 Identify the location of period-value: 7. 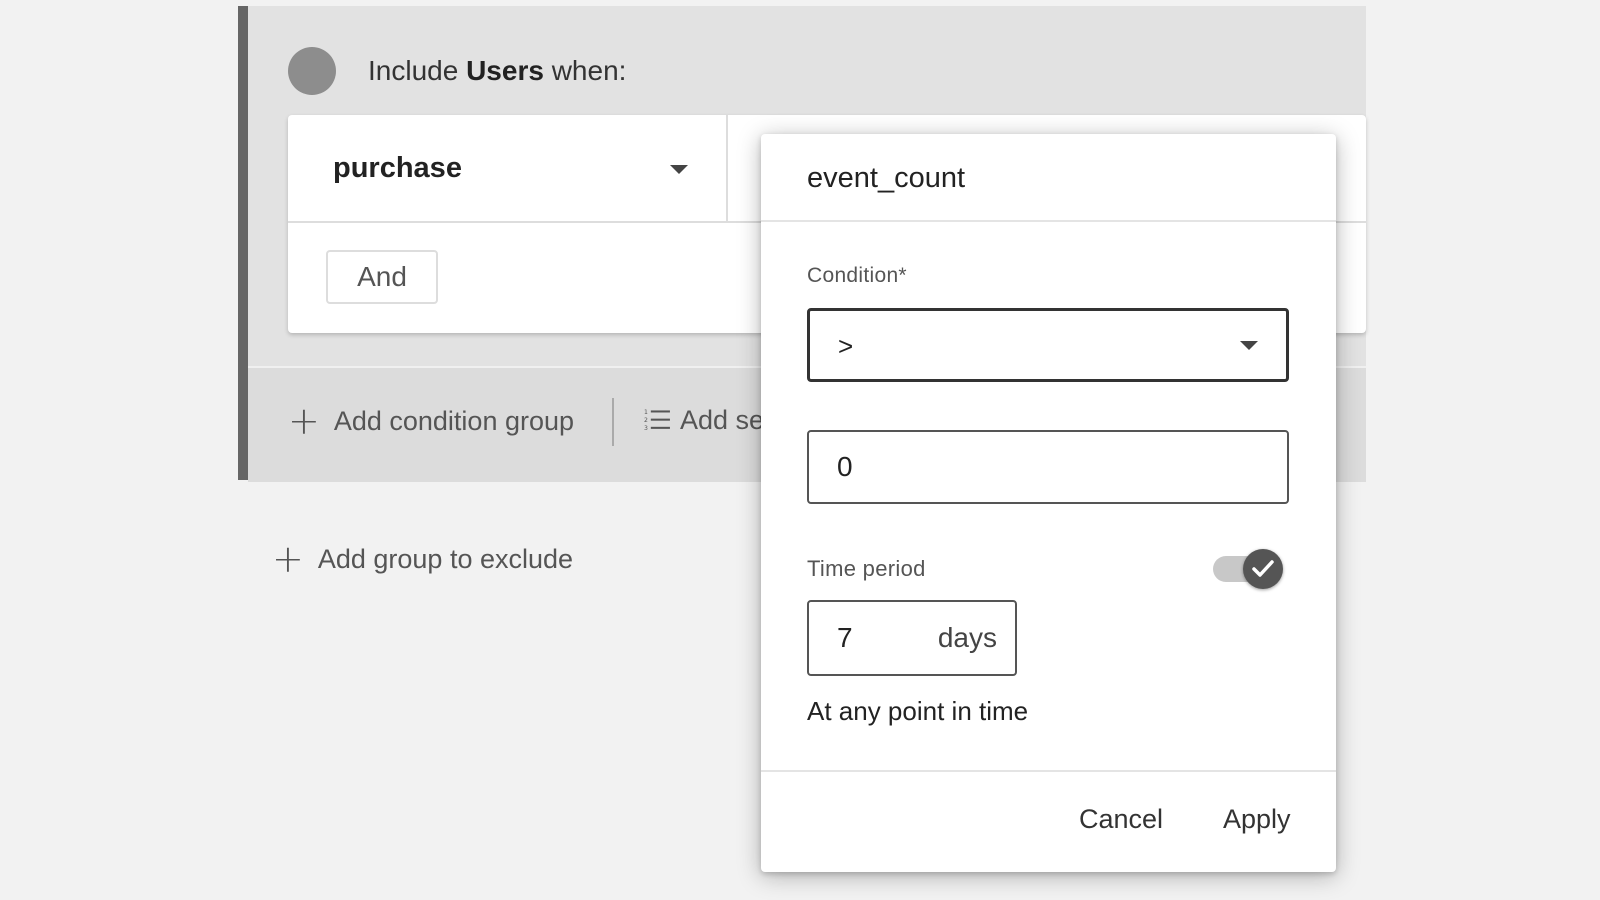
(845, 637).